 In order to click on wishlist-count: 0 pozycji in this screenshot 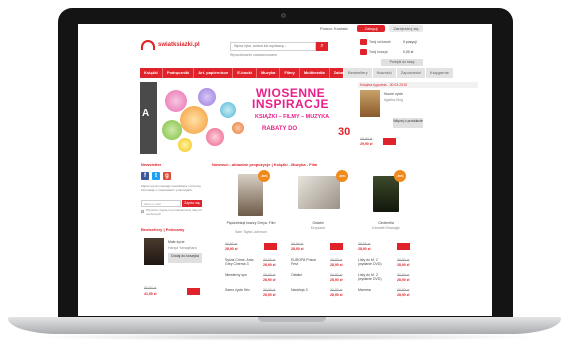, I will do `click(410, 42)`.